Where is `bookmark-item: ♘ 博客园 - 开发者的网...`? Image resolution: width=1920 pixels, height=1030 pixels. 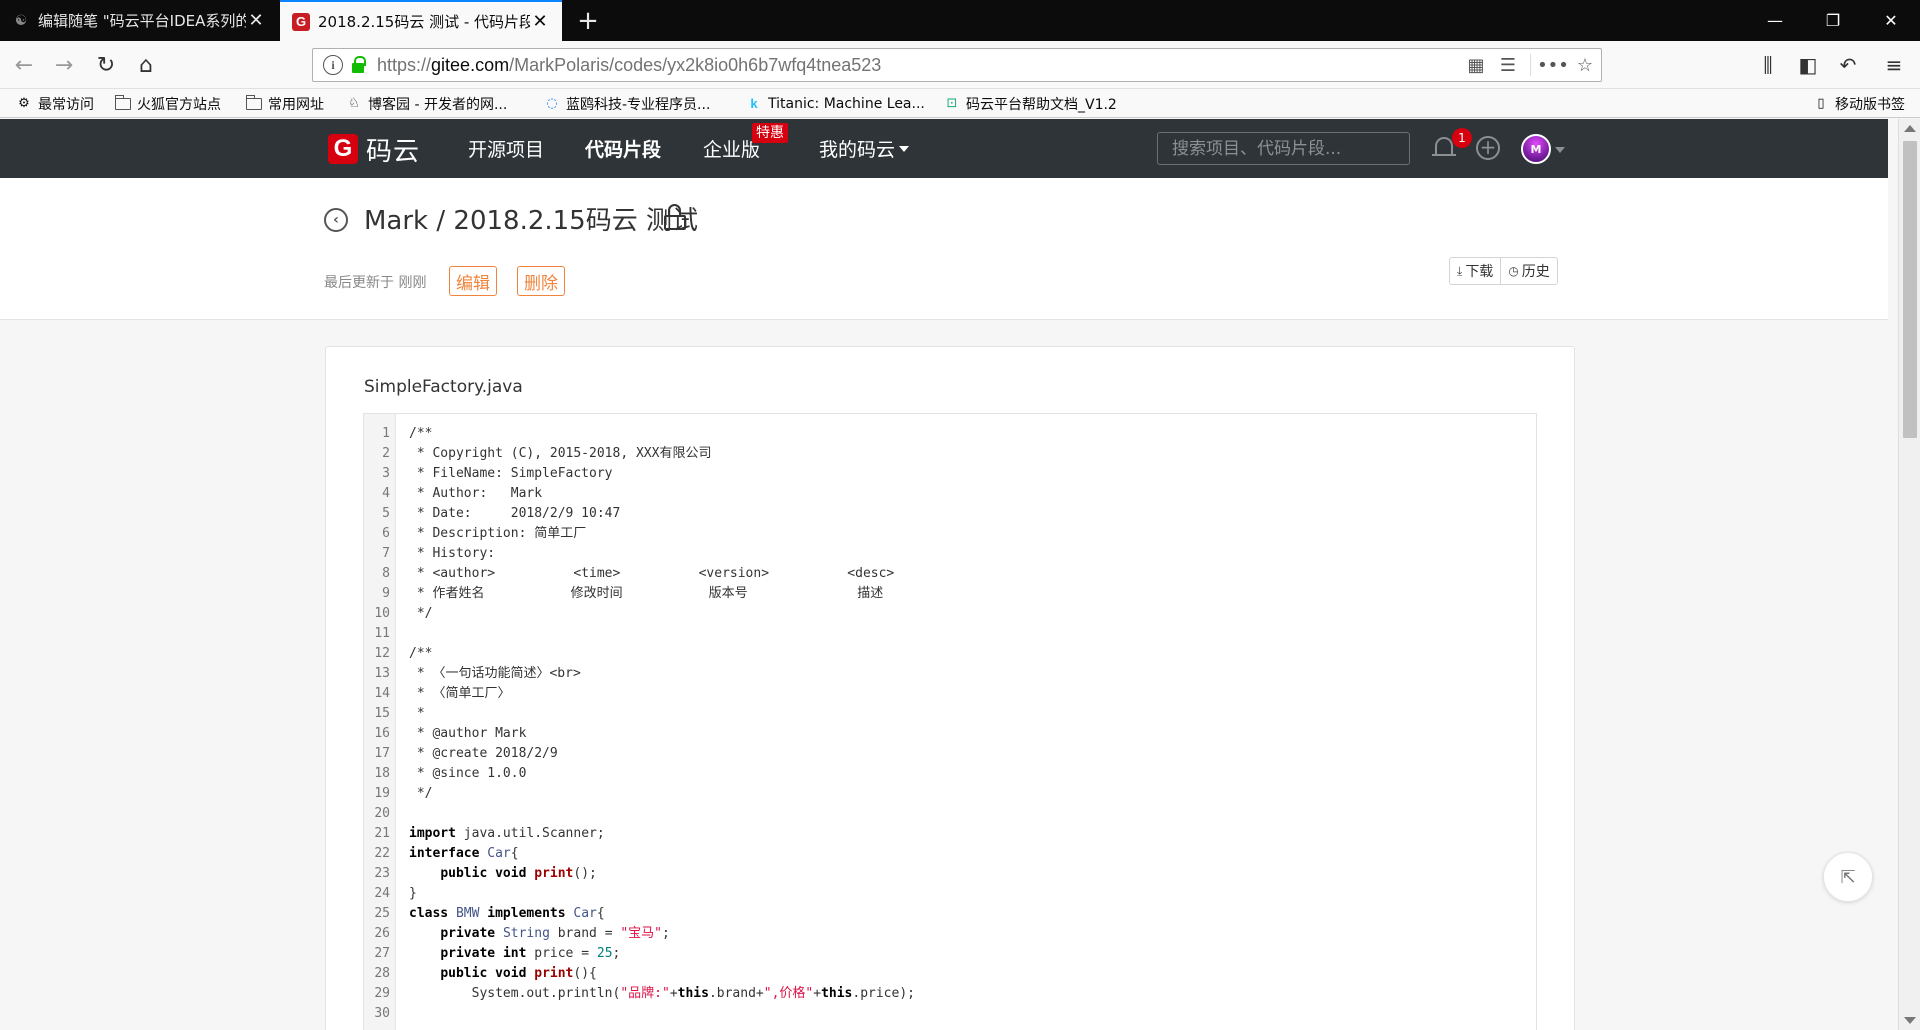
bookmark-item: ♘ 博客园 - 开发者的网... is located at coordinates (426, 103).